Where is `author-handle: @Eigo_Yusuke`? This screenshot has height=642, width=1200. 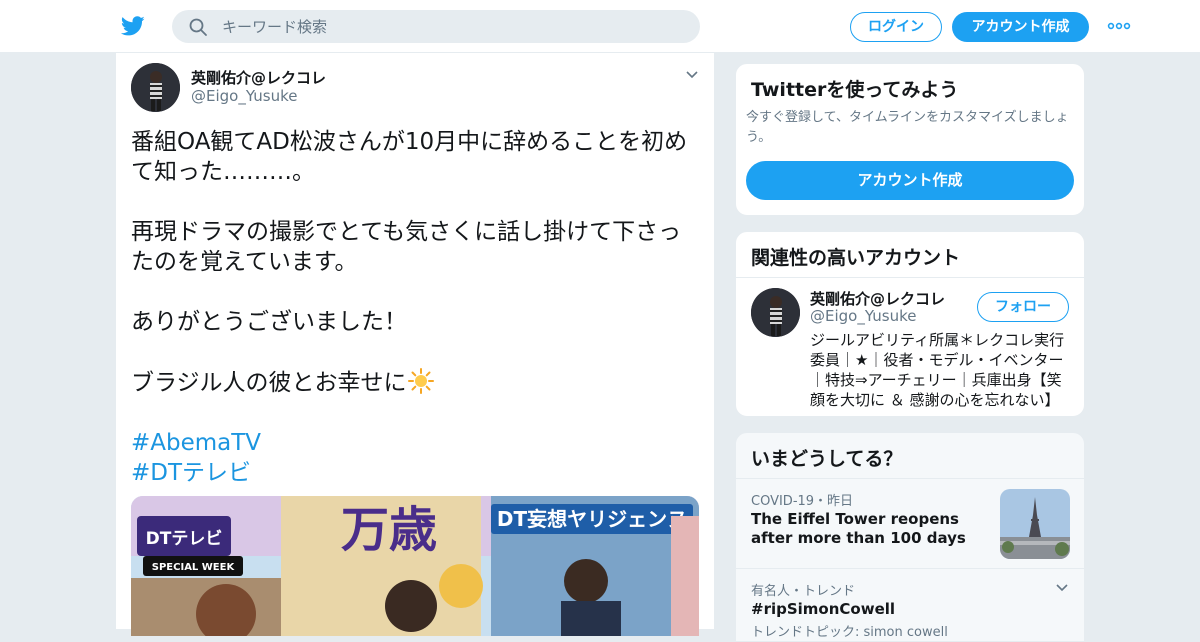 author-handle: @Eigo_Yusuke is located at coordinates (244, 96).